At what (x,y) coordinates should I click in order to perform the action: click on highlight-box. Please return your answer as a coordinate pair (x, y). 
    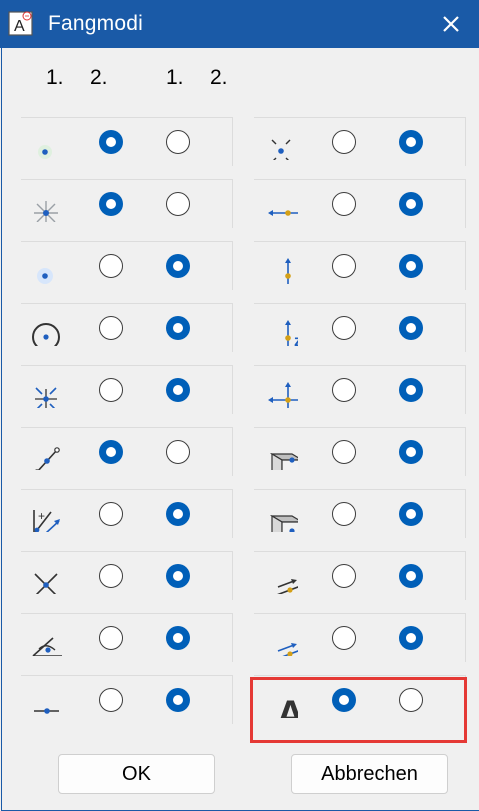
    Looking at the image, I should click on (358, 710).